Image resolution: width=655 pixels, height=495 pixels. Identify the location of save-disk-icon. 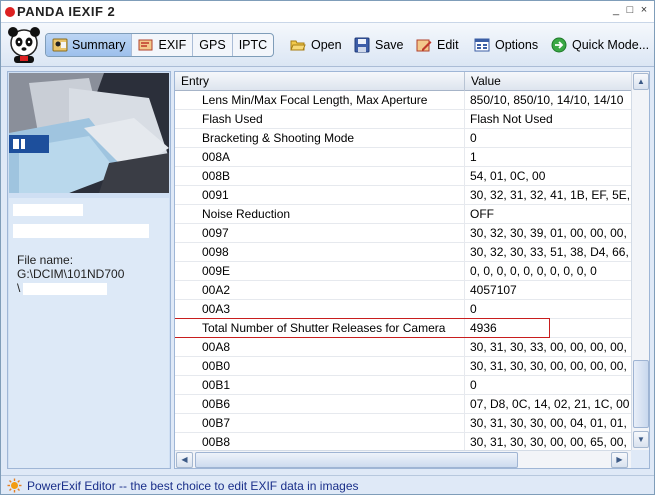
(362, 45).